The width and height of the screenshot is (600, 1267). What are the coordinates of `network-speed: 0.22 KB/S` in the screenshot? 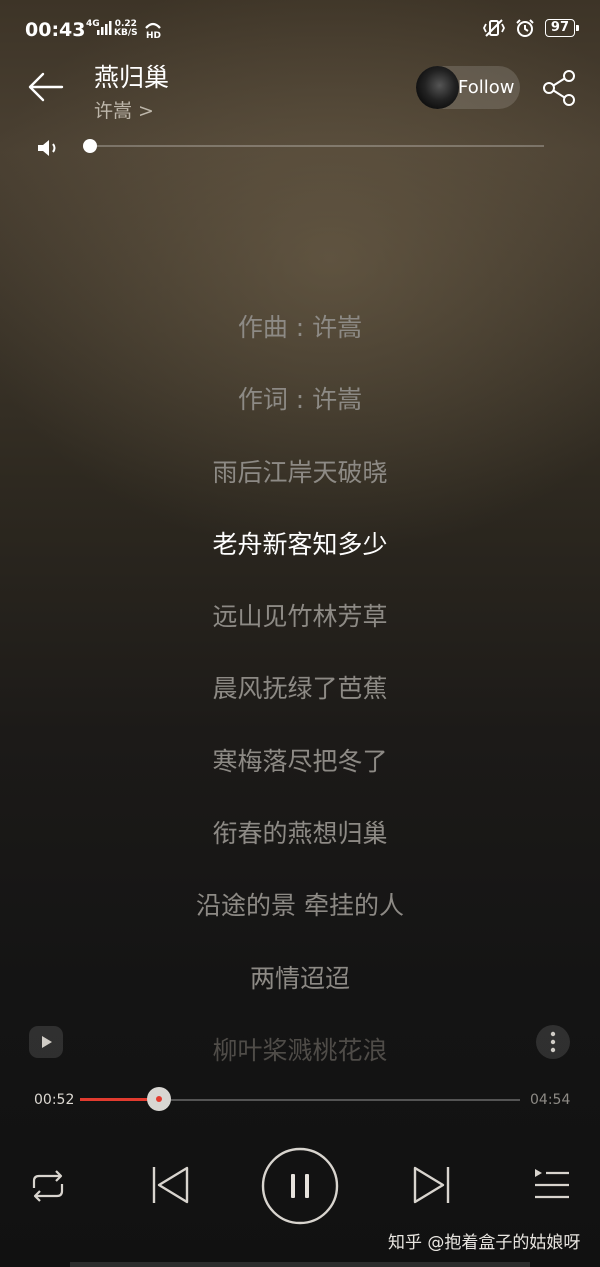 It's located at (126, 29).